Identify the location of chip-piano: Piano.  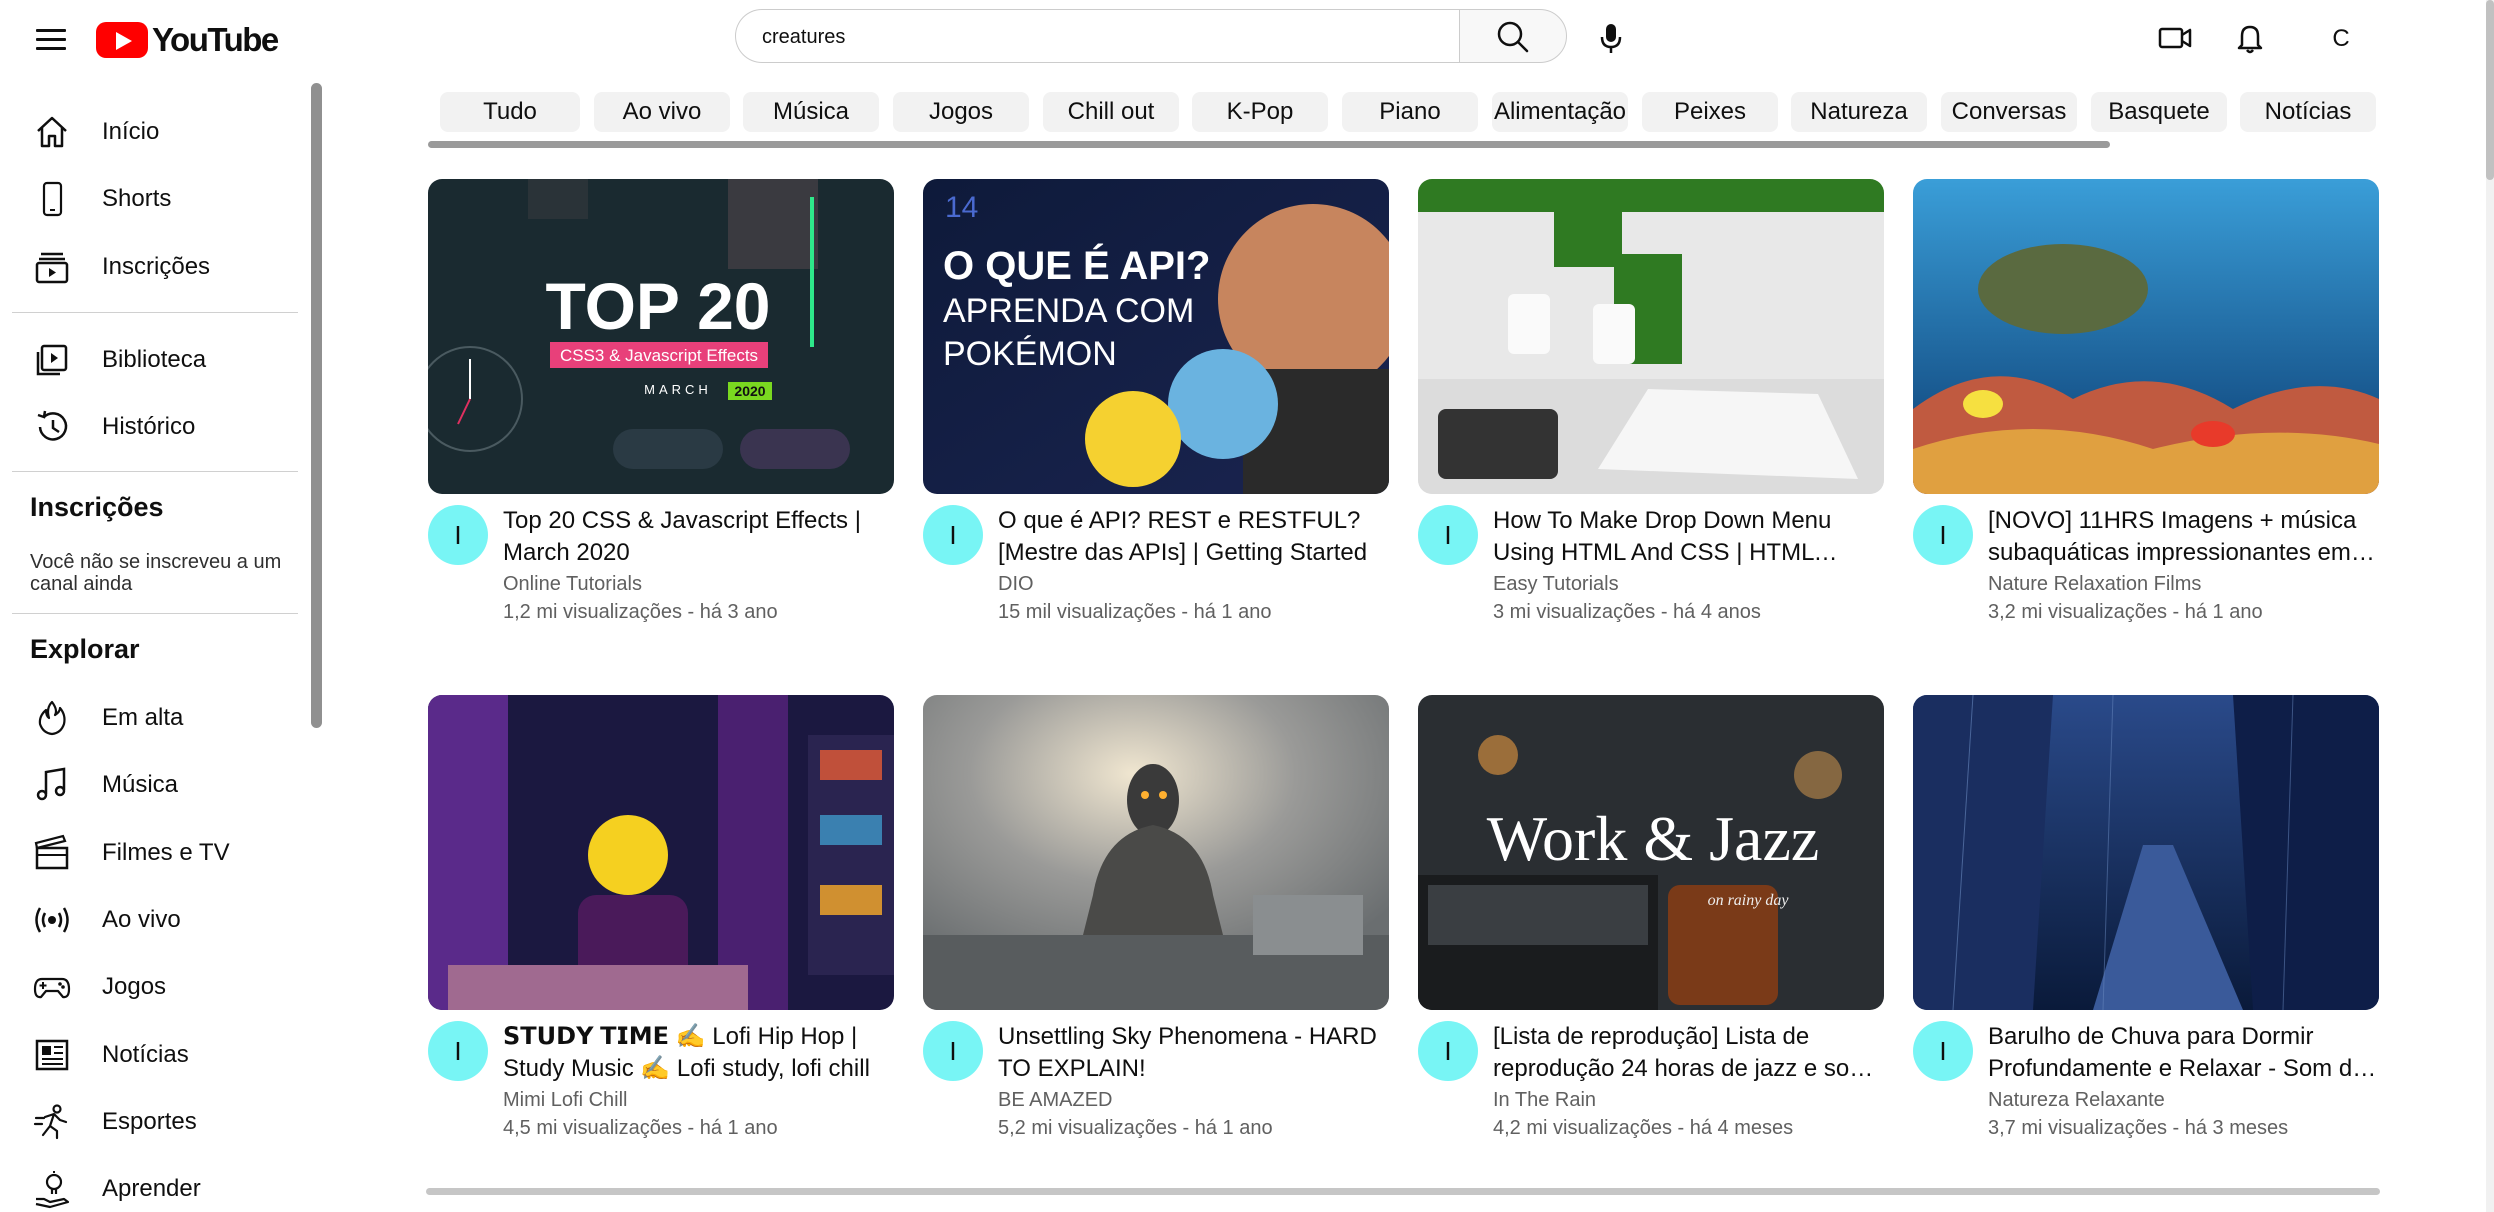
(1410, 112).